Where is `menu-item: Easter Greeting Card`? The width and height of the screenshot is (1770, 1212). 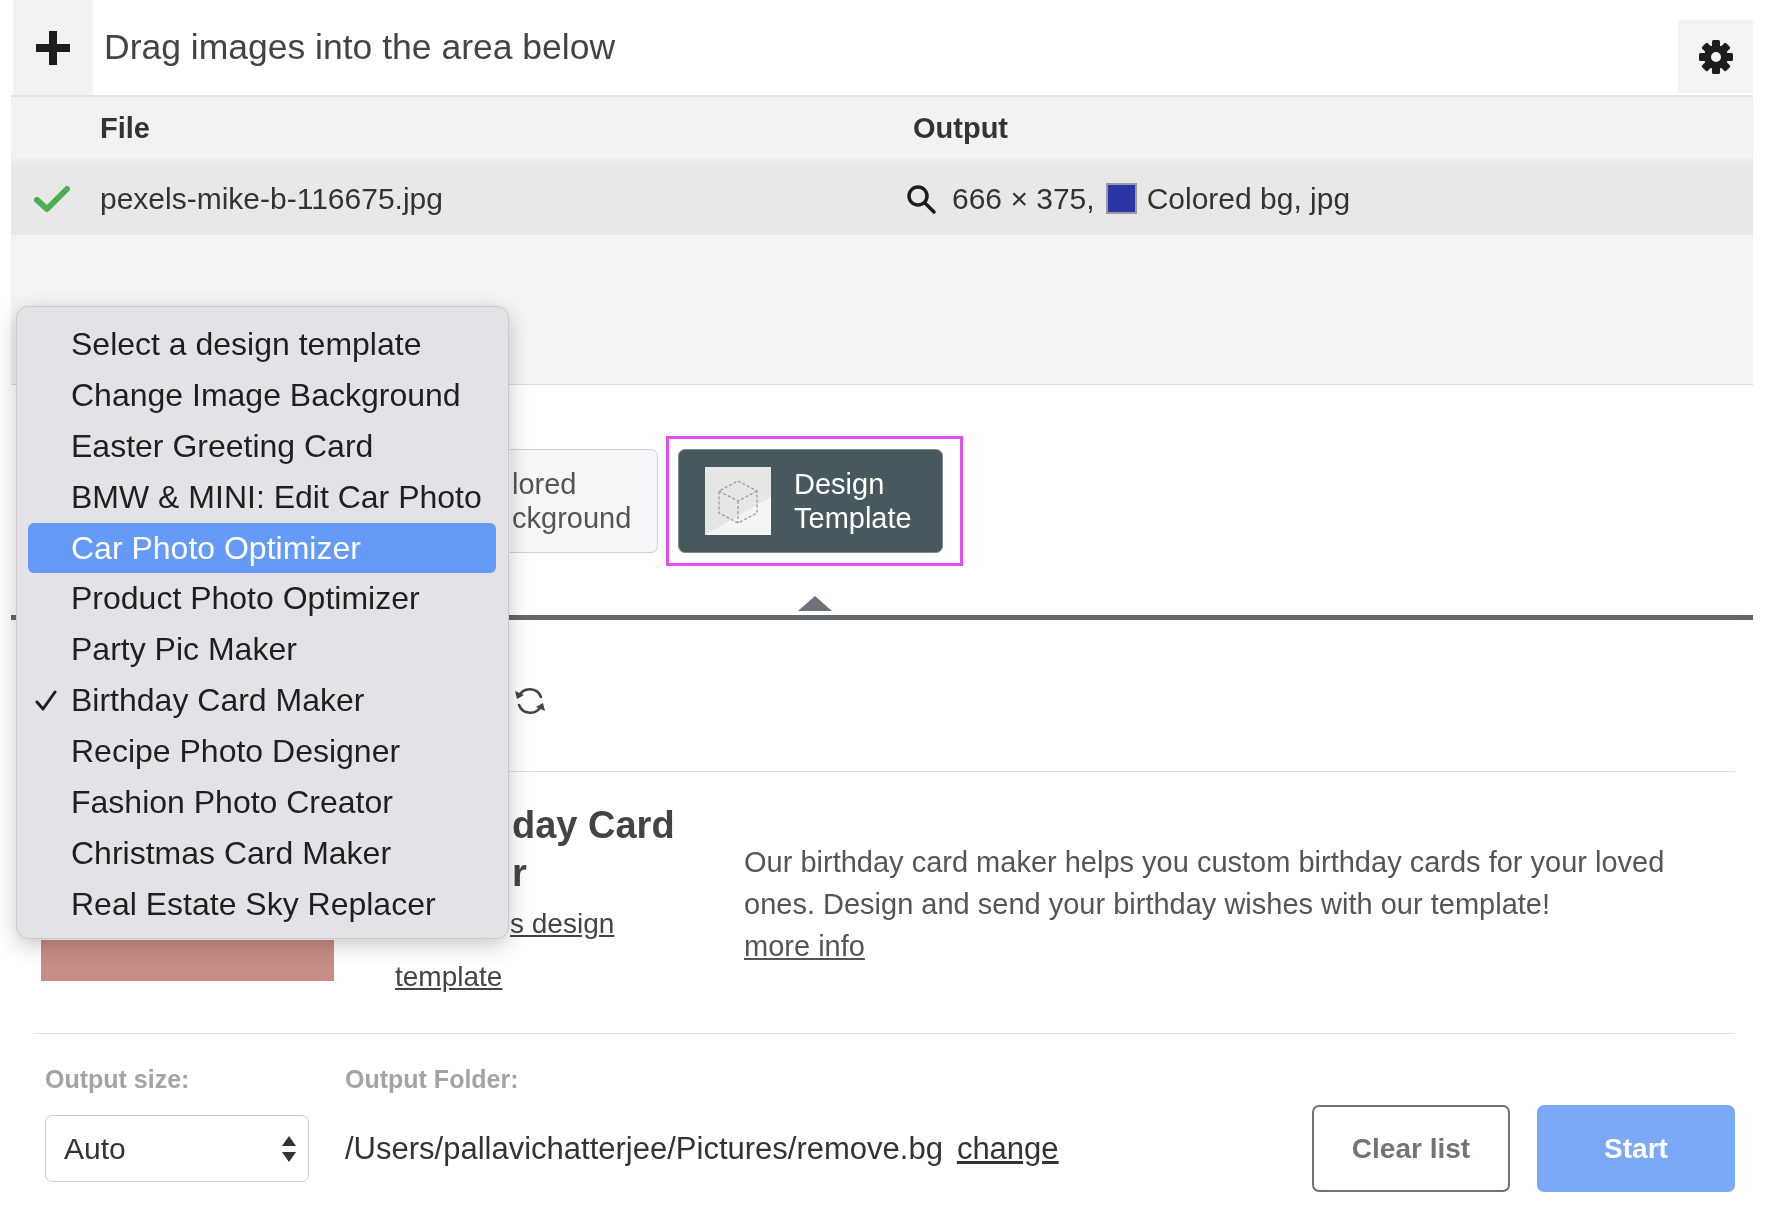 menu-item: Easter Greeting Card is located at coordinates (262, 446).